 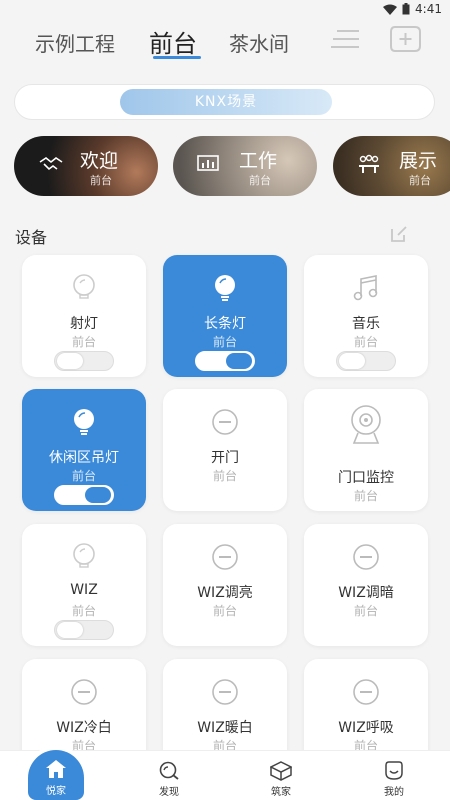 I want to click on scene-title: 工作, so click(x=258, y=161).